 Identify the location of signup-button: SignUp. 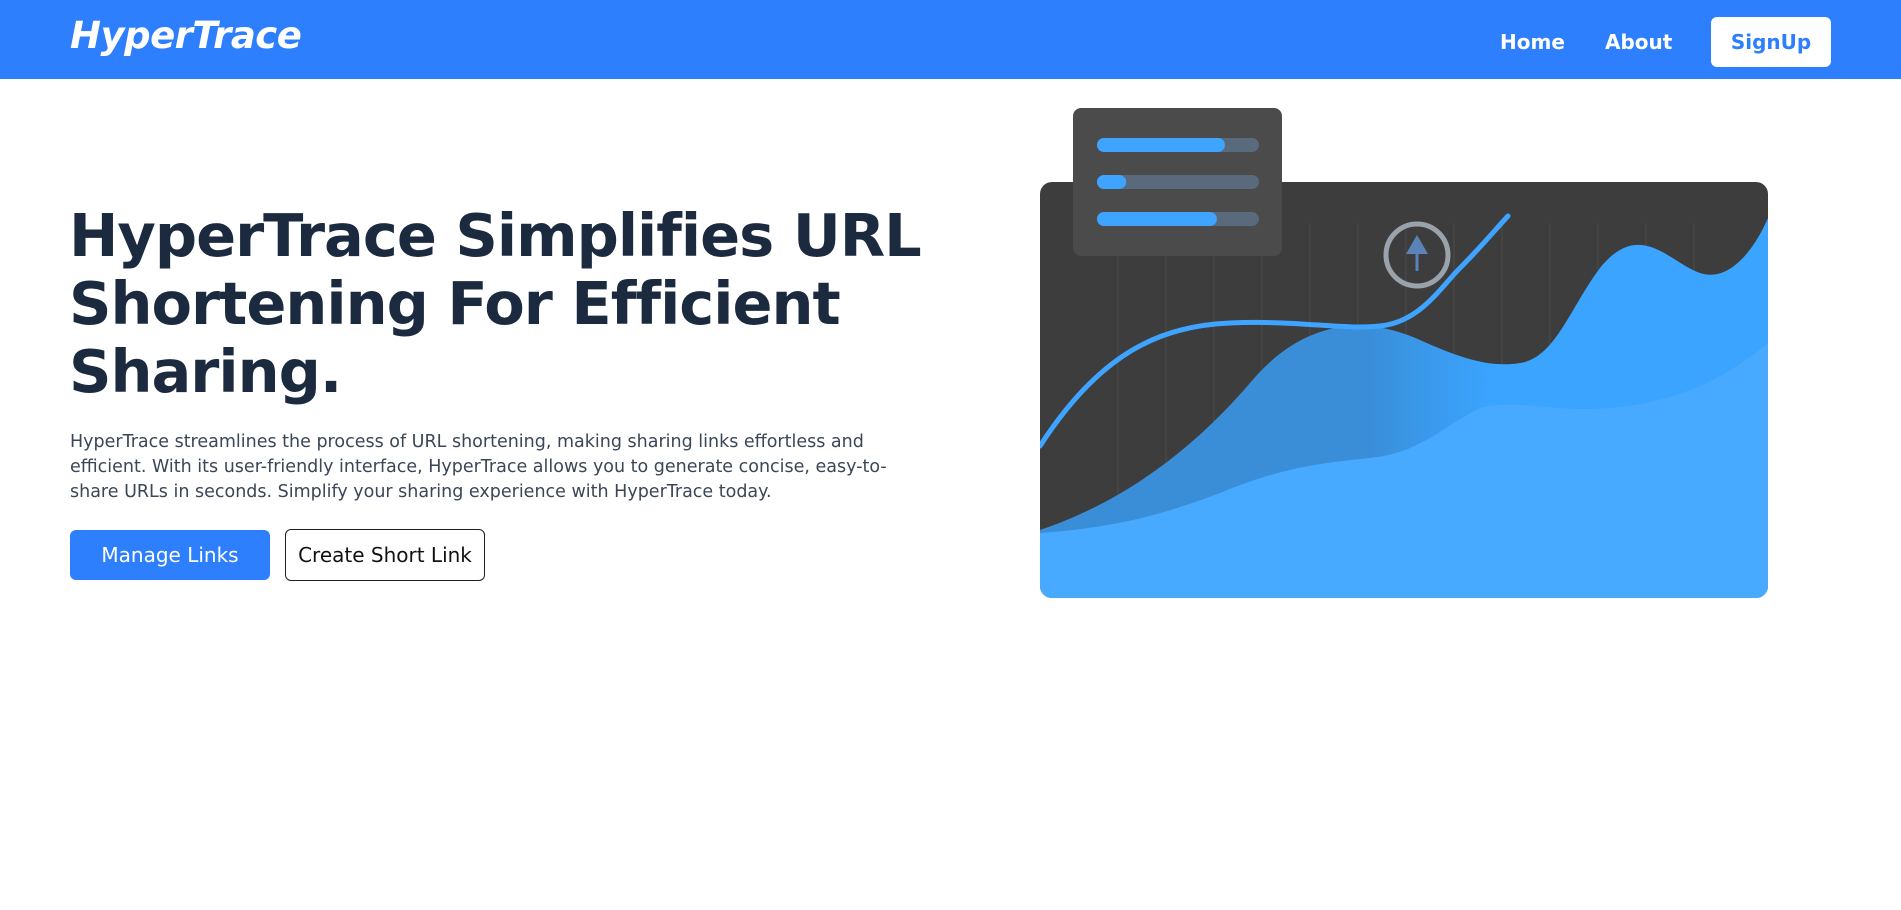
(1771, 42).